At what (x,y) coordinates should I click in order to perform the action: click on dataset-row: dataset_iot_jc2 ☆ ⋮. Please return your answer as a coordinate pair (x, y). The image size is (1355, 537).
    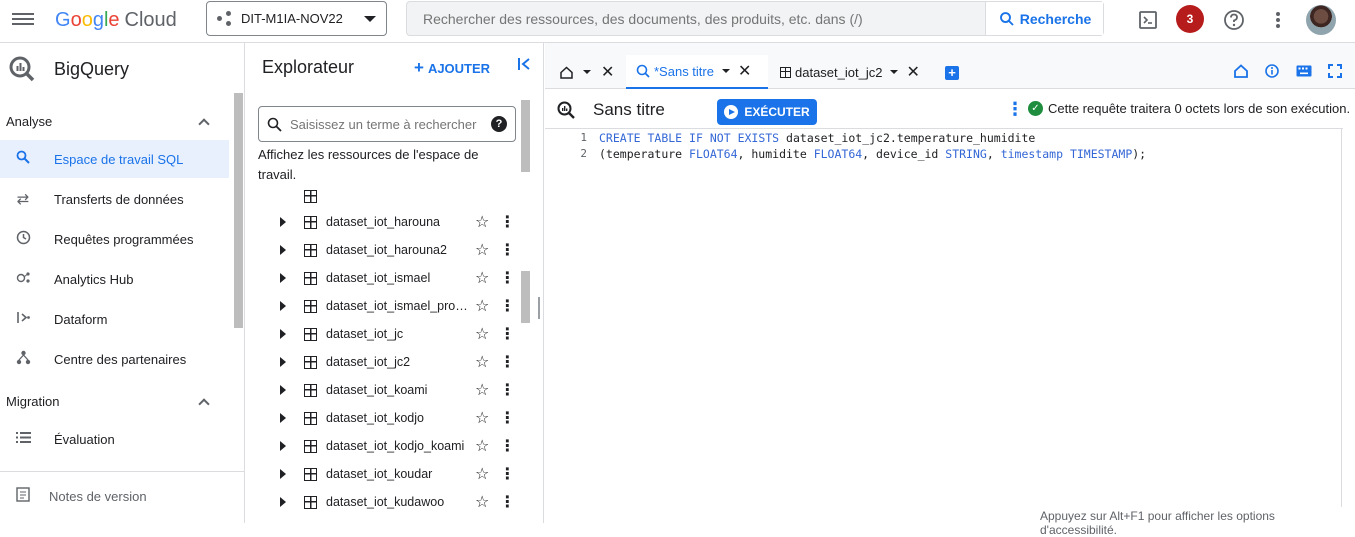
    Looking at the image, I should click on (383, 362).